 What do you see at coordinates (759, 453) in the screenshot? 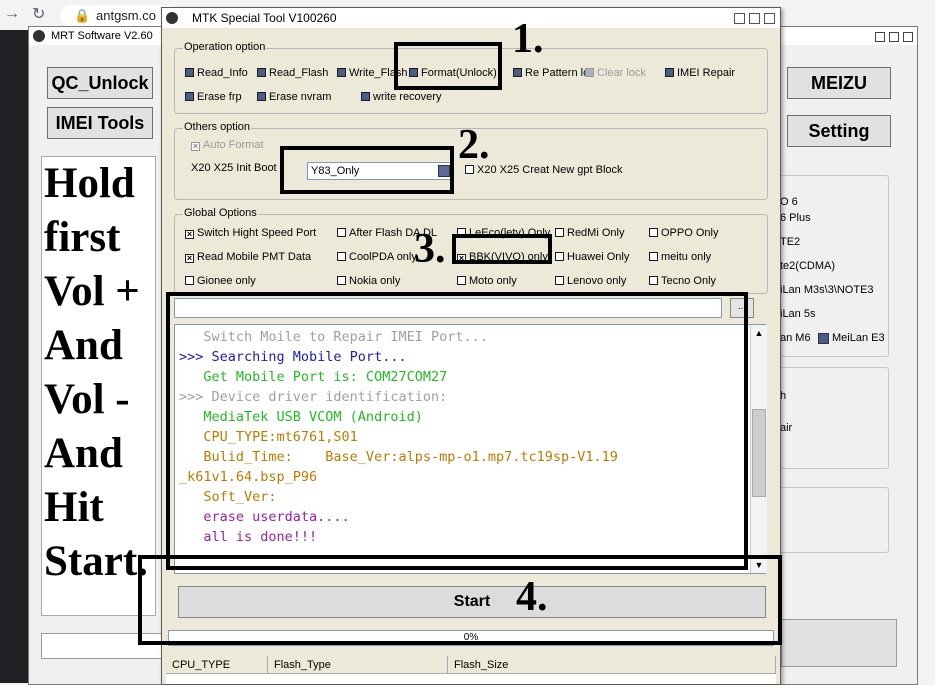
I see `scroll-thumb` at bounding box center [759, 453].